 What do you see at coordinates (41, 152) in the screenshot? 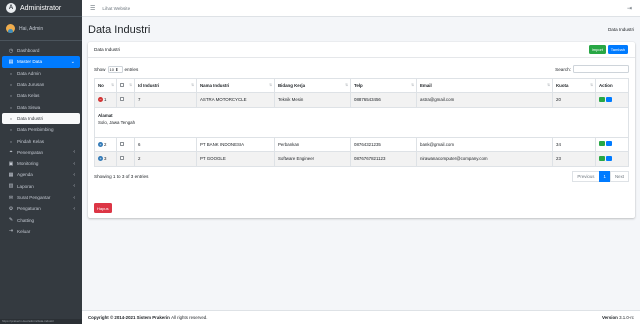
I see `sidebar-item-penempatan: ⌖ Penempatan ‹` at bounding box center [41, 152].